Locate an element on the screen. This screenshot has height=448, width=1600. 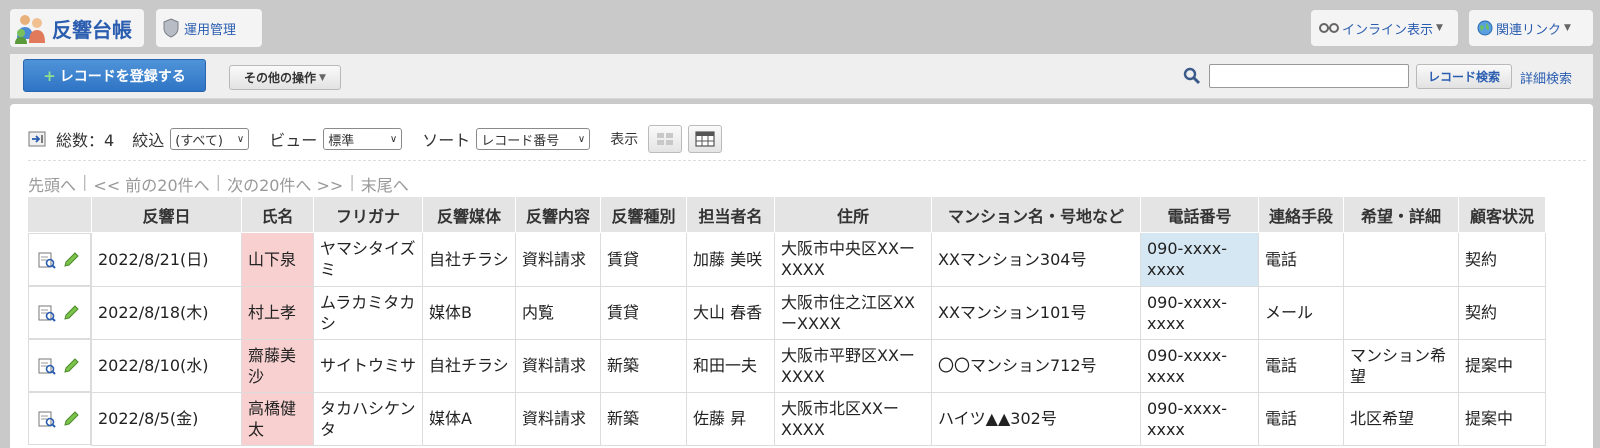
admin-tab: 運用管理 is located at coordinates (209, 28).